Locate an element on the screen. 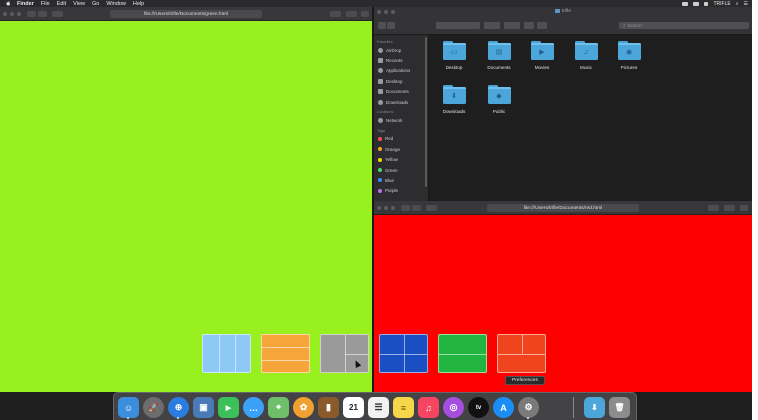 The width and height of the screenshot is (758, 420). menu-file: File is located at coordinates (45, 4).